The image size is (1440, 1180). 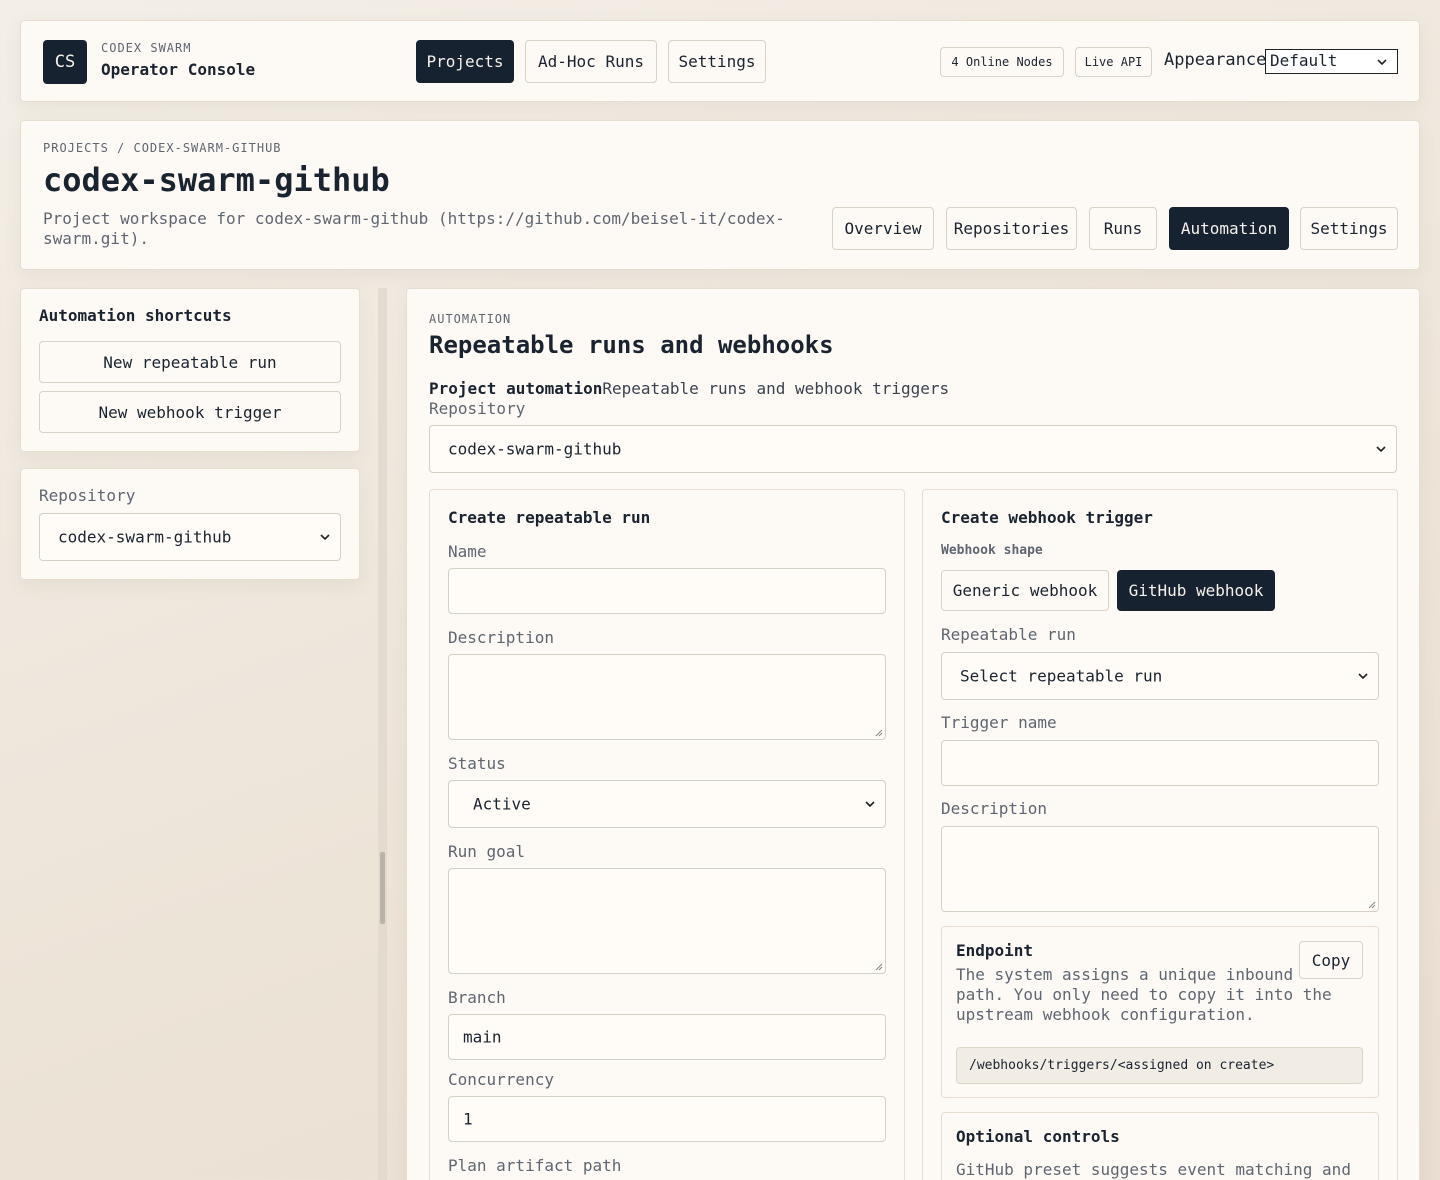 I want to click on nav-settings: Settings, so click(x=717, y=61).